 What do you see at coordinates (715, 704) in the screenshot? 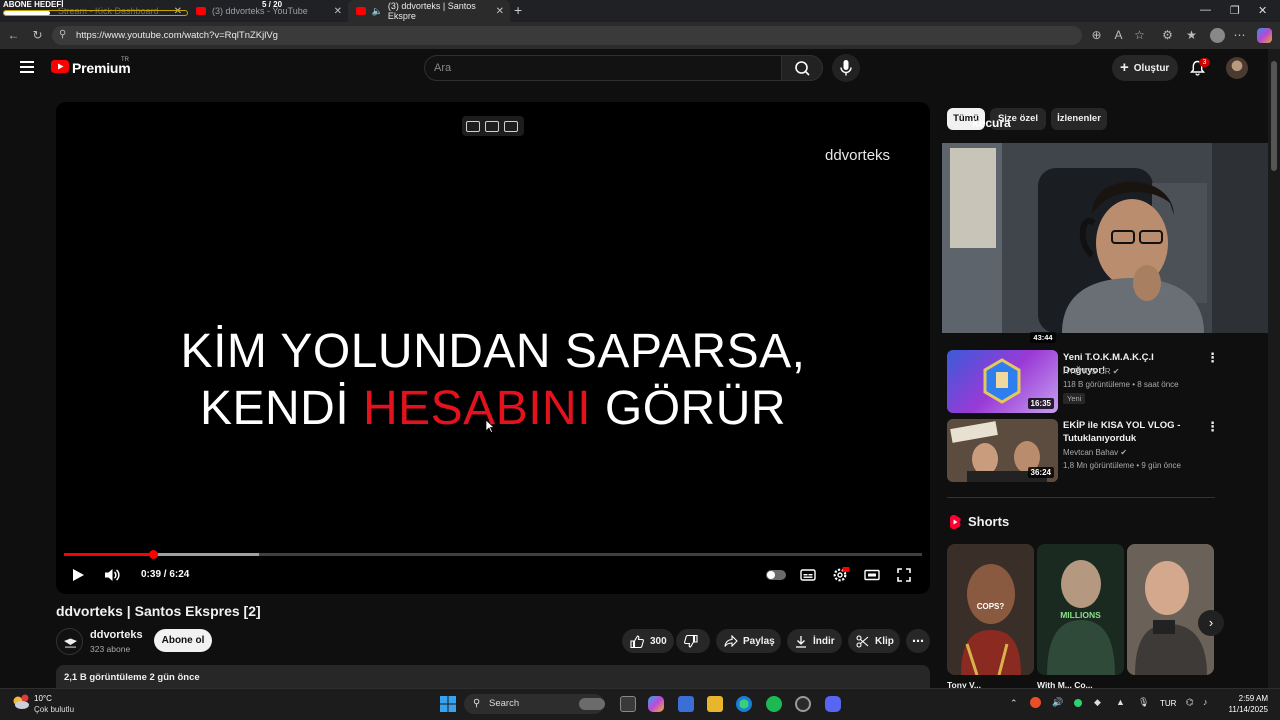
I see `file-explorer-icon` at bounding box center [715, 704].